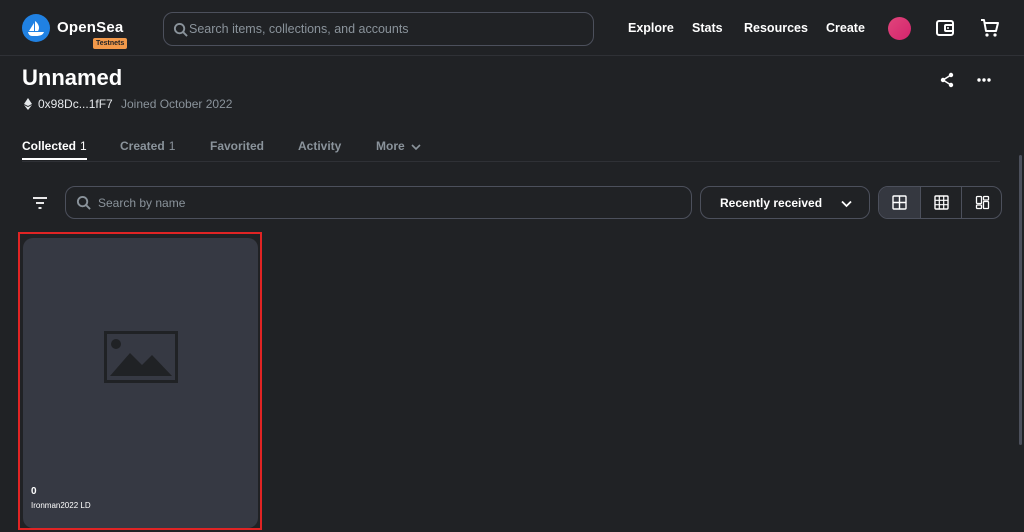 Image resolution: width=1024 pixels, height=532 pixels. I want to click on item-price: 0, so click(34, 491).